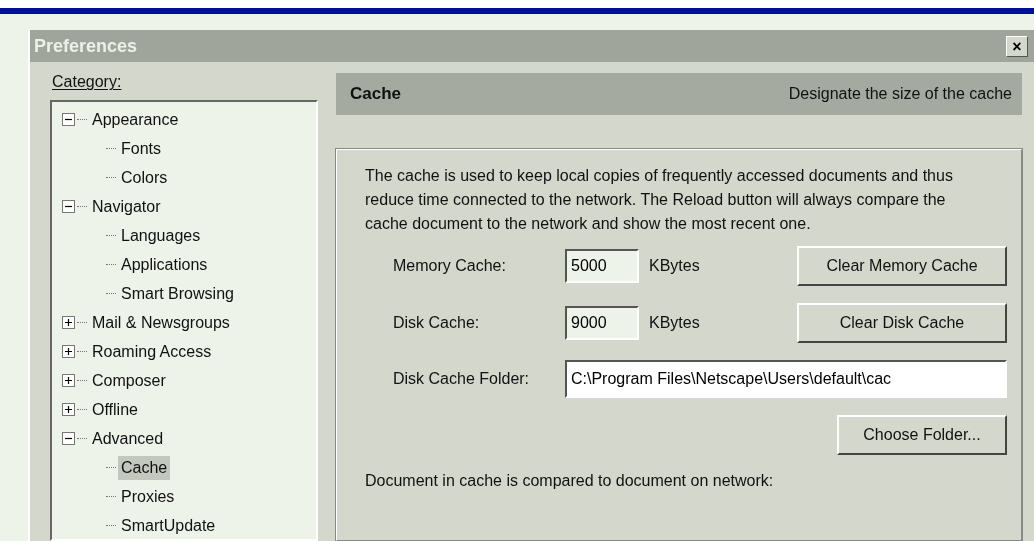  Describe the element at coordinates (164, 264) in the screenshot. I see `tree-item: Applications` at that location.